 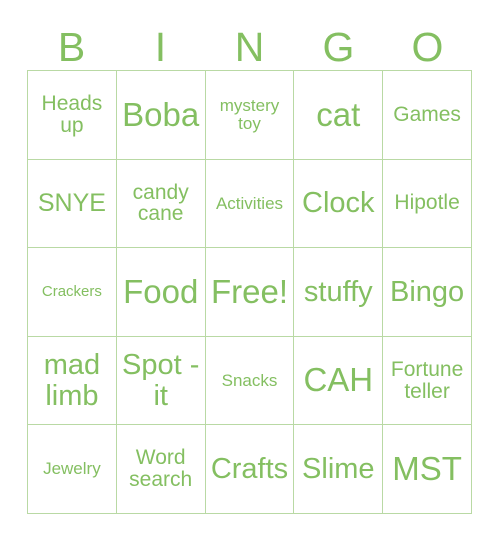 I want to click on bingo-cell-r5c3: Crafts, so click(x=250, y=469).